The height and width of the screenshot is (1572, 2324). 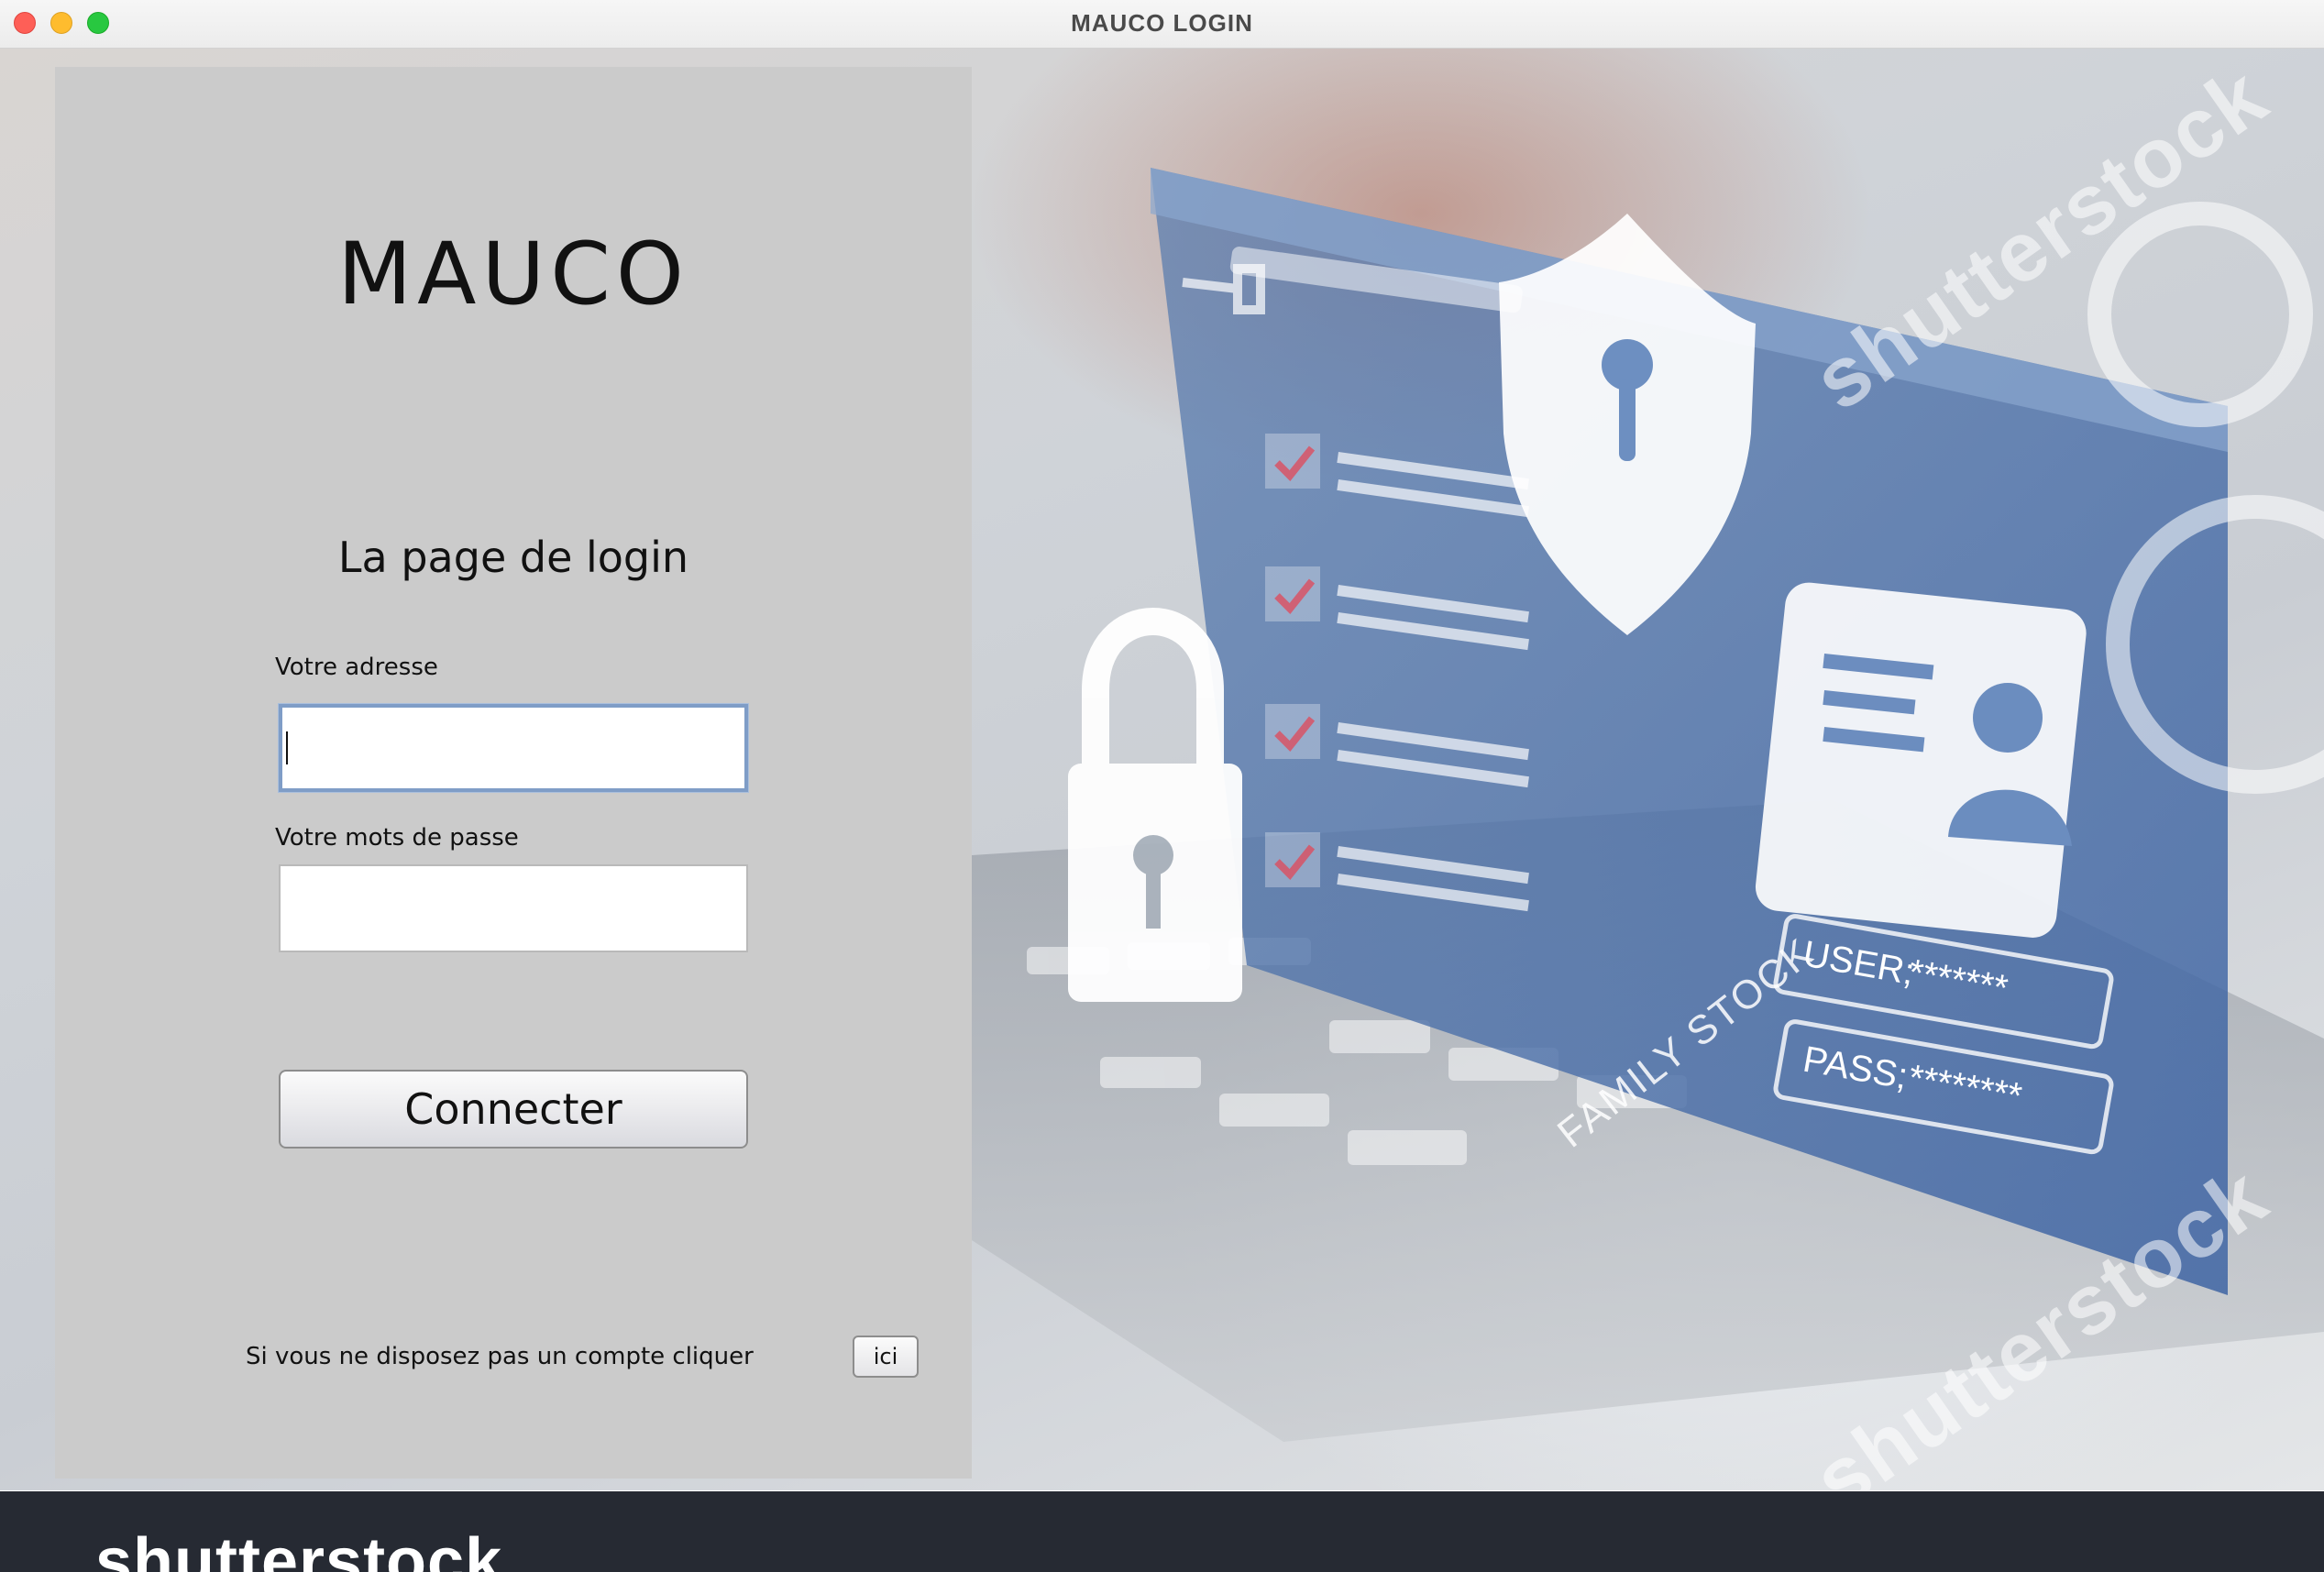 I want to click on password-label: Votre mots de passe, so click(x=397, y=838).